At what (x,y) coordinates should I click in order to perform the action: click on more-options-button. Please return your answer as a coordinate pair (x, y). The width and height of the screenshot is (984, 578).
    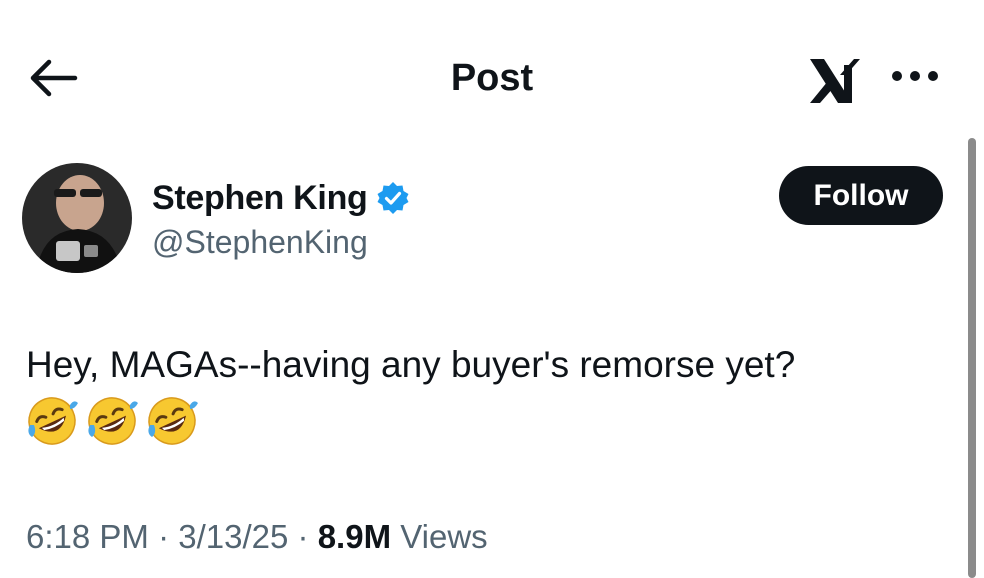
    Looking at the image, I should click on (915, 76).